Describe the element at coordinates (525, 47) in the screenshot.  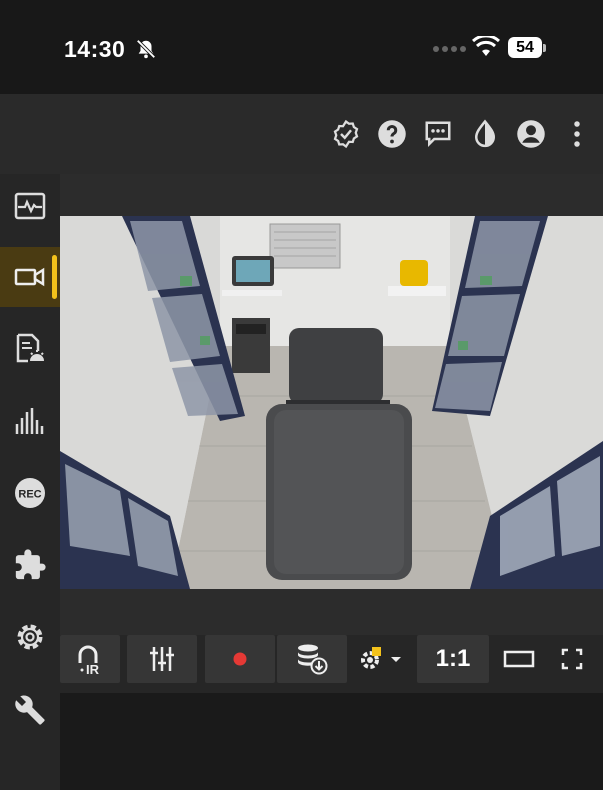
I see `battery-icon: 54` at that location.